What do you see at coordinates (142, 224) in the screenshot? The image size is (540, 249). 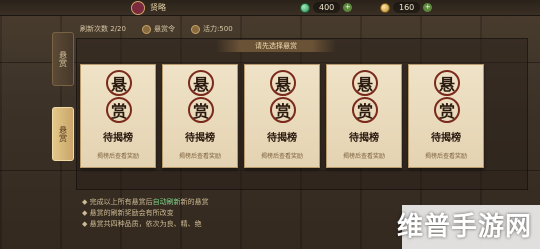 I see `rule-note: ◆ 悬赏共四种品质，依次为良、精、绝` at bounding box center [142, 224].